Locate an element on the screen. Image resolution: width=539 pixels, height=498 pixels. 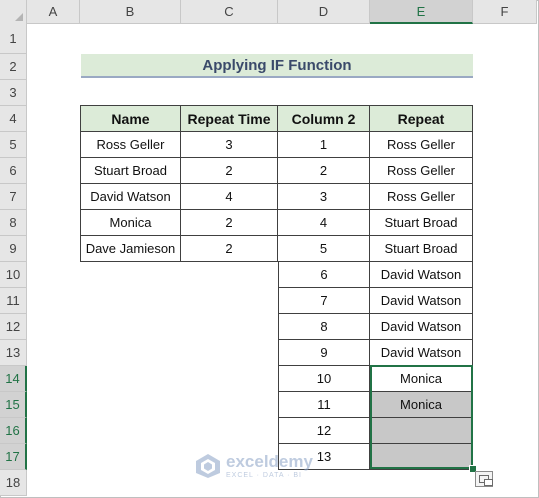
column-2-cell: 5 is located at coordinates (324, 249).